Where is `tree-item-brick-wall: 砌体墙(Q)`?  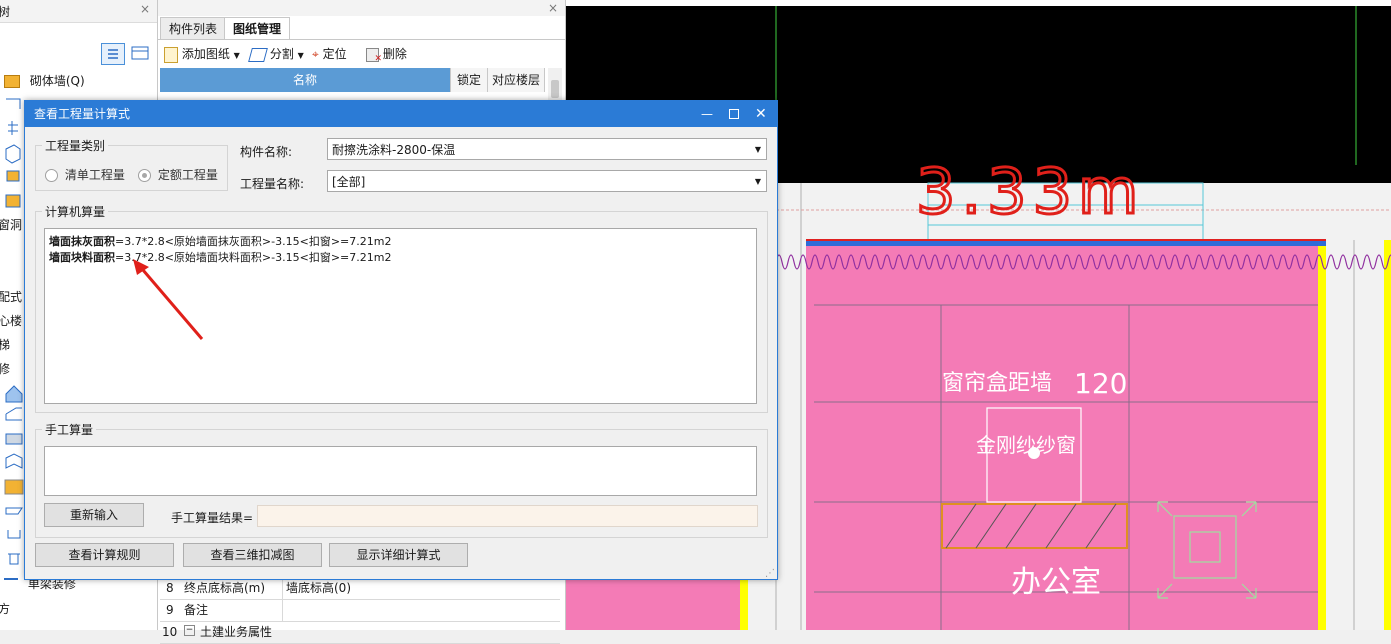
tree-item-brick-wall: 砌体墙(Q) is located at coordinates (44, 81).